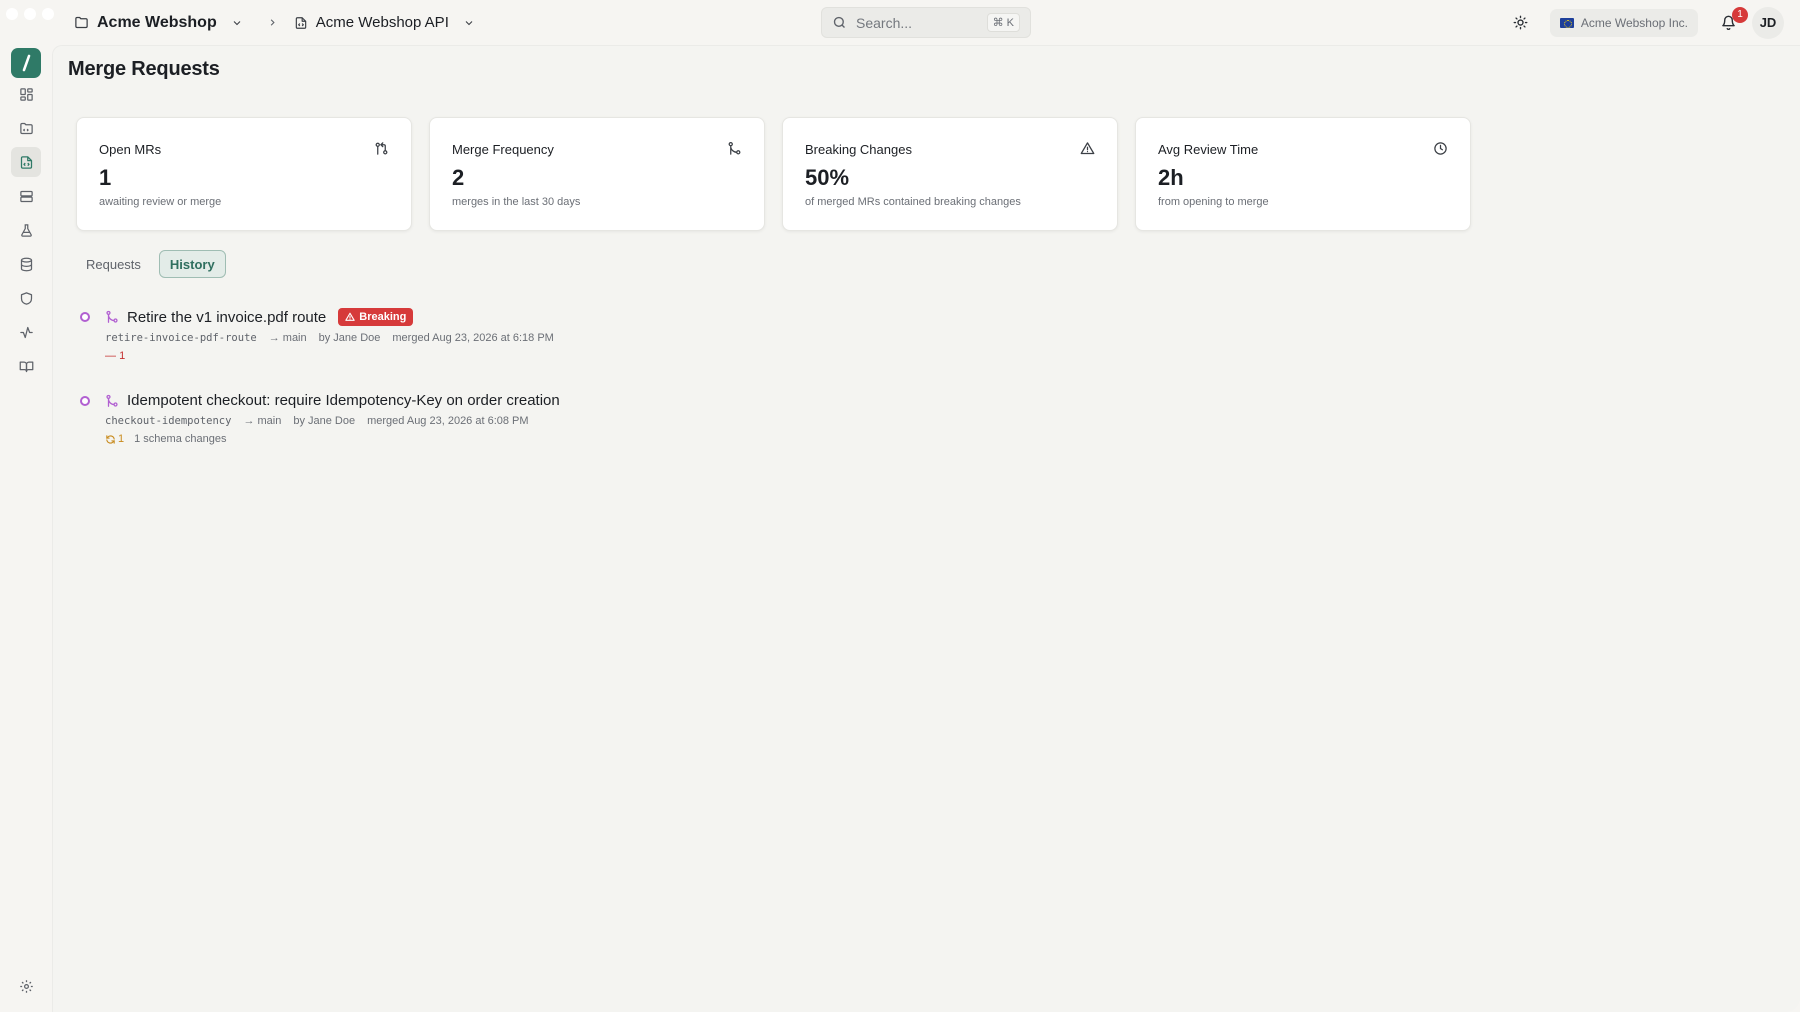  What do you see at coordinates (115, 356) in the screenshot?
I see `deletions-count: — 1` at bounding box center [115, 356].